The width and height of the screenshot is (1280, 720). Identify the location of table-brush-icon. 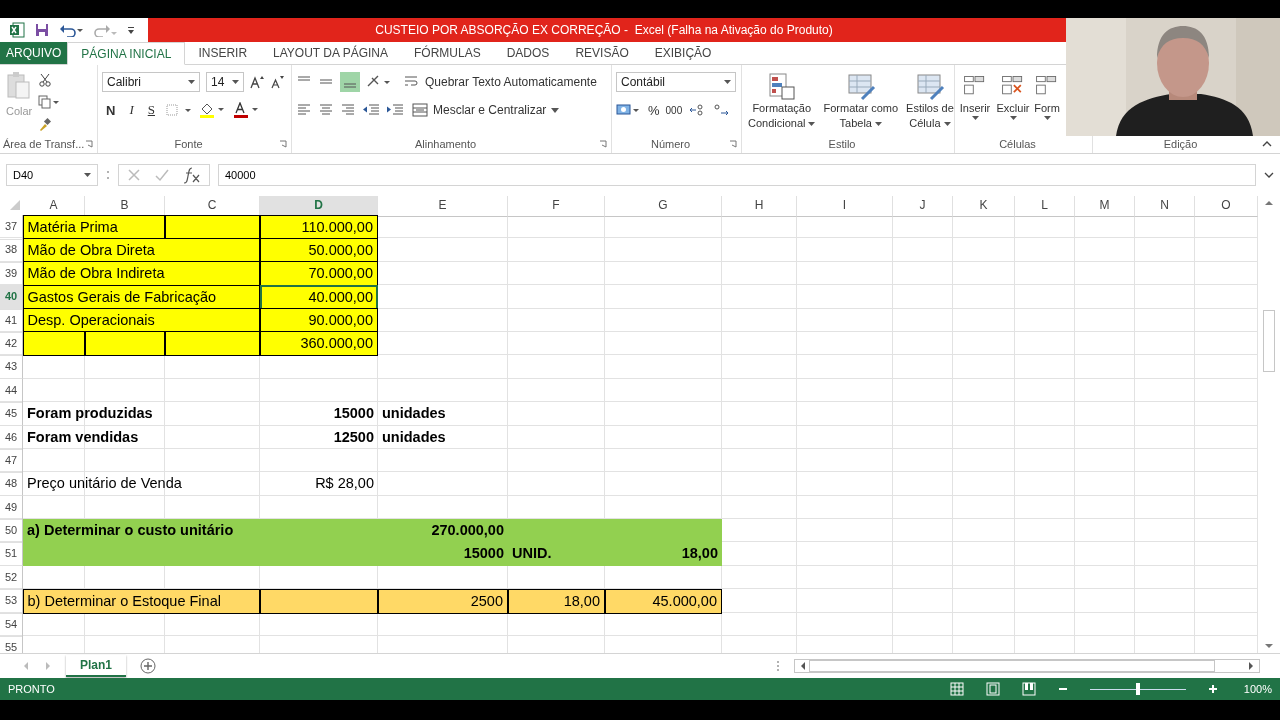
(929, 86).